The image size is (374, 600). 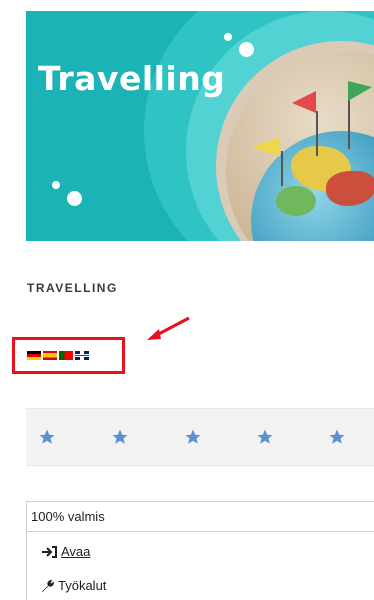 What do you see at coordinates (266, 147) in the screenshot?
I see `yellow-pin-flag-icon` at bounding box center [266, 147].